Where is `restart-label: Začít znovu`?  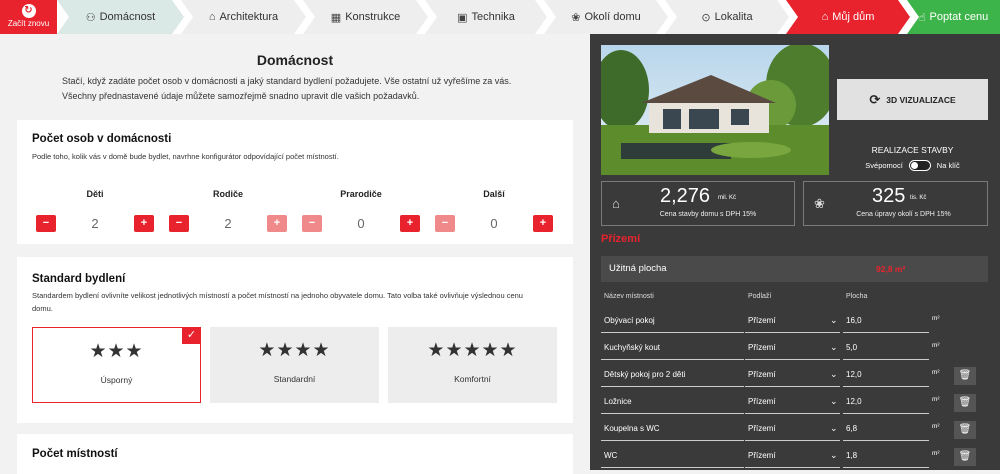
restart-label: Začít znovu is located at coordinates (28, 23).